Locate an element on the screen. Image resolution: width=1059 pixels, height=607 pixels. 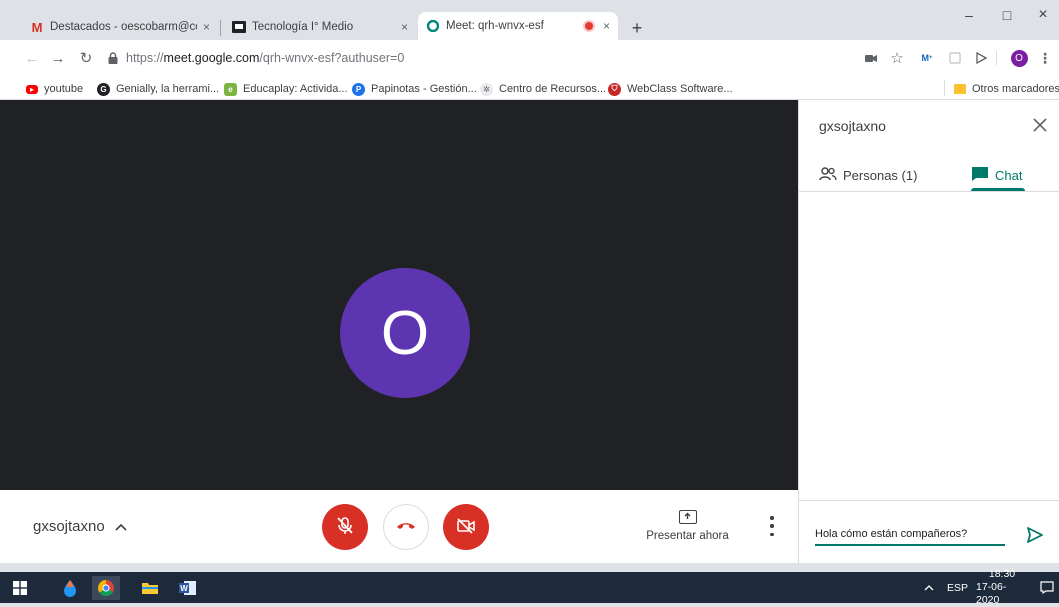
educaplay-icon: e is located at coordinates (230, 89).